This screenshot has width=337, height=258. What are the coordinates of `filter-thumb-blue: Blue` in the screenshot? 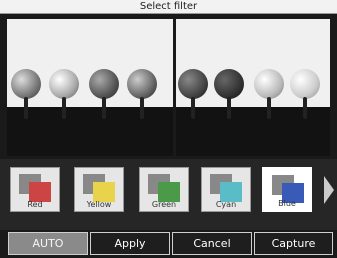 It's located at (287, 189).